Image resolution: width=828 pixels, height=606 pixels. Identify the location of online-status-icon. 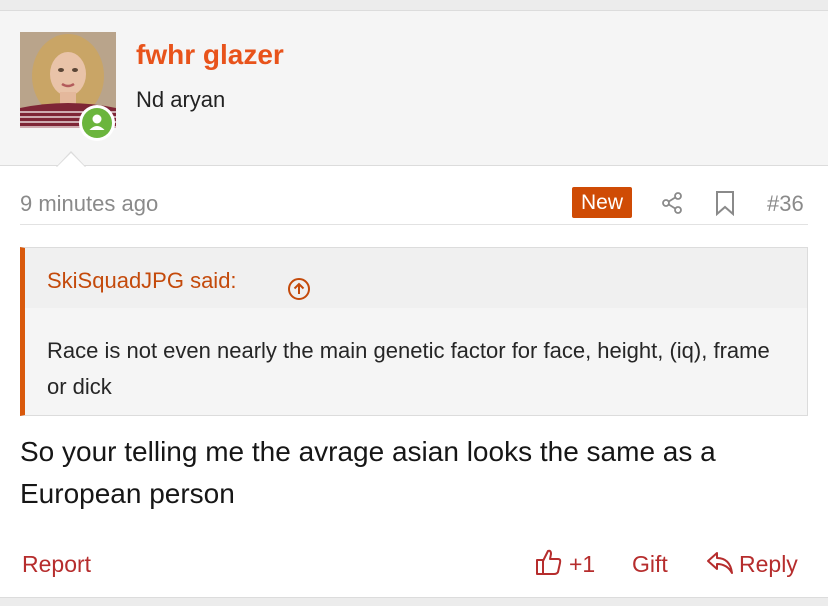
(97, 123).